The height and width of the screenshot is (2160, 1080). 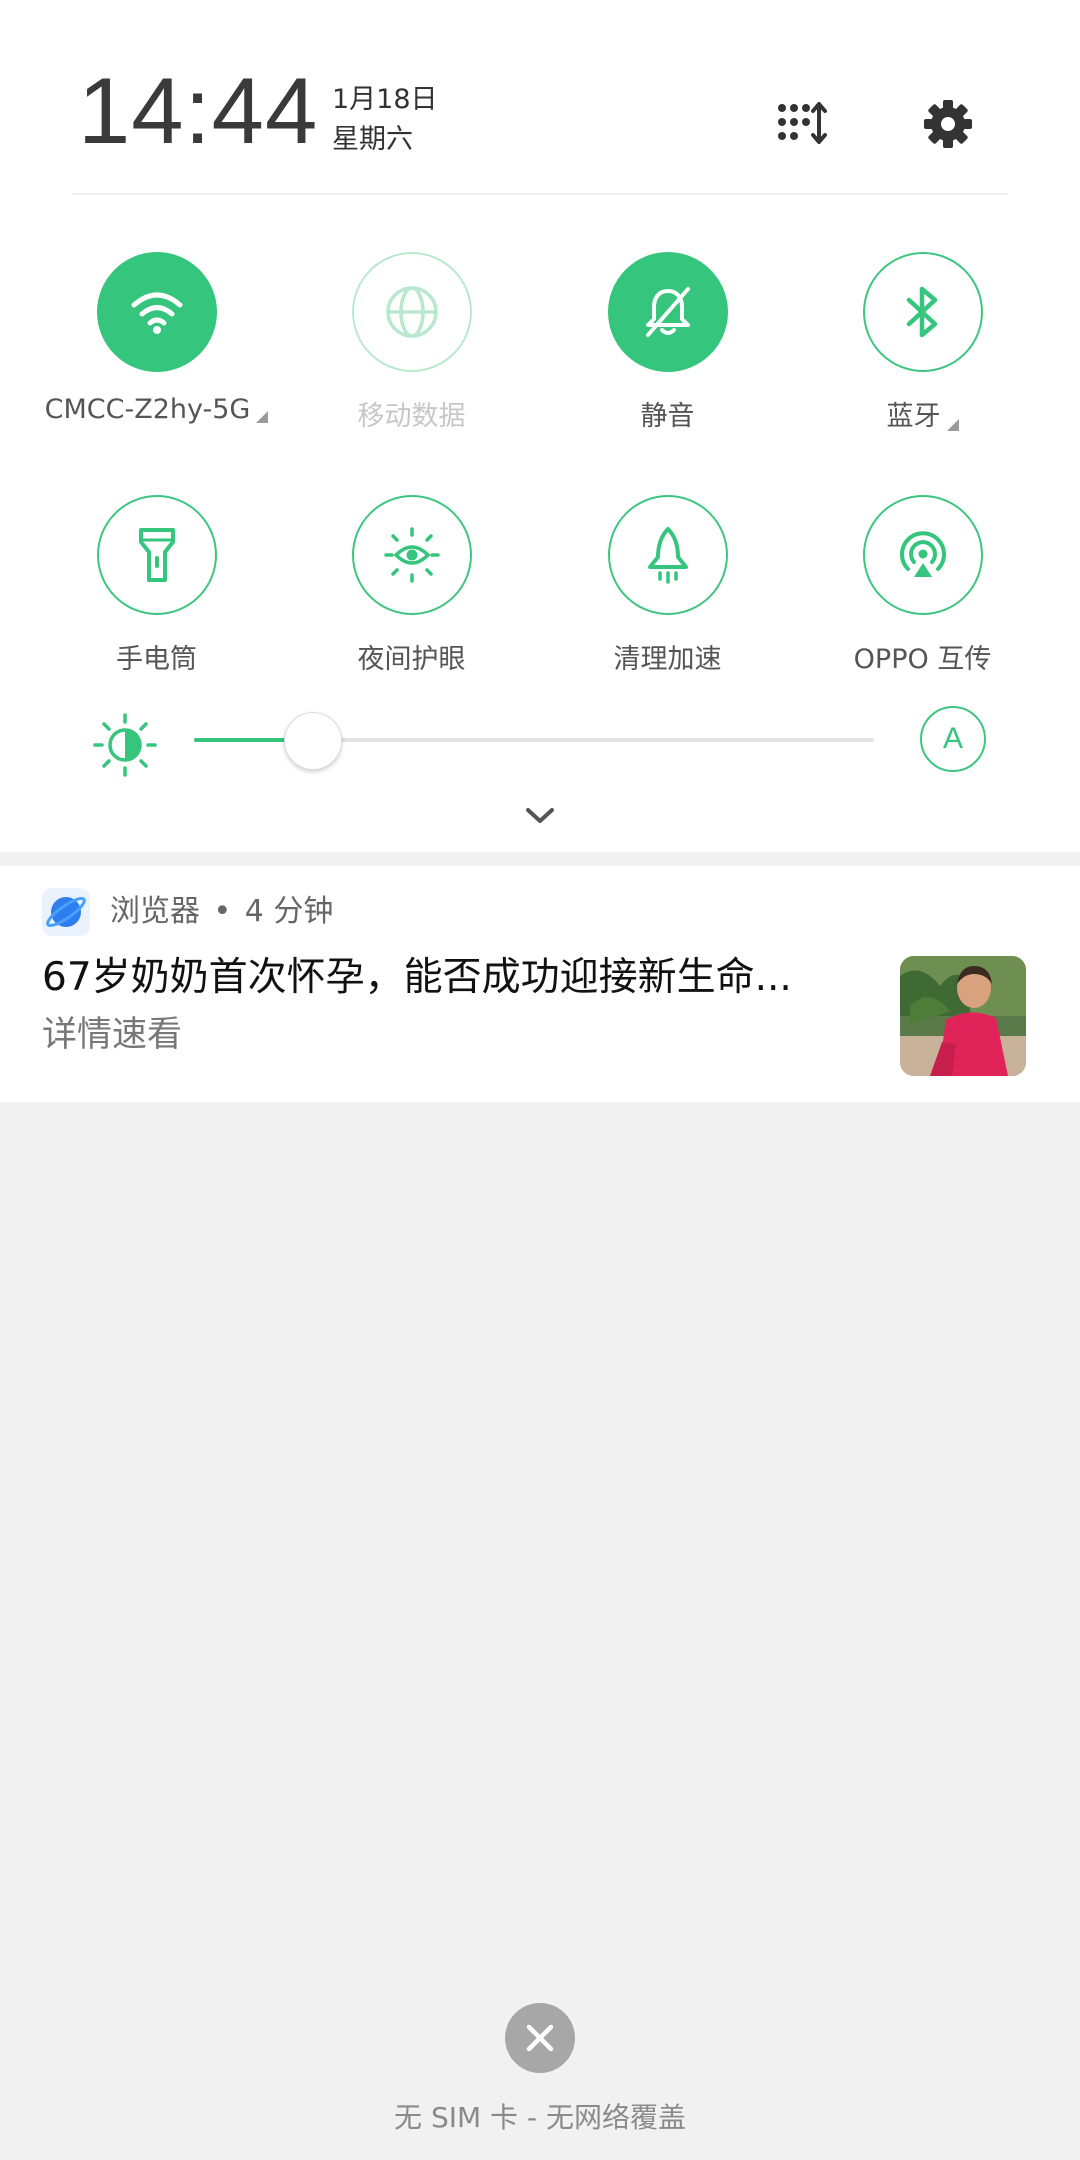 I want to click on tile-cleanup-toggle, so click(x=668, y=555).